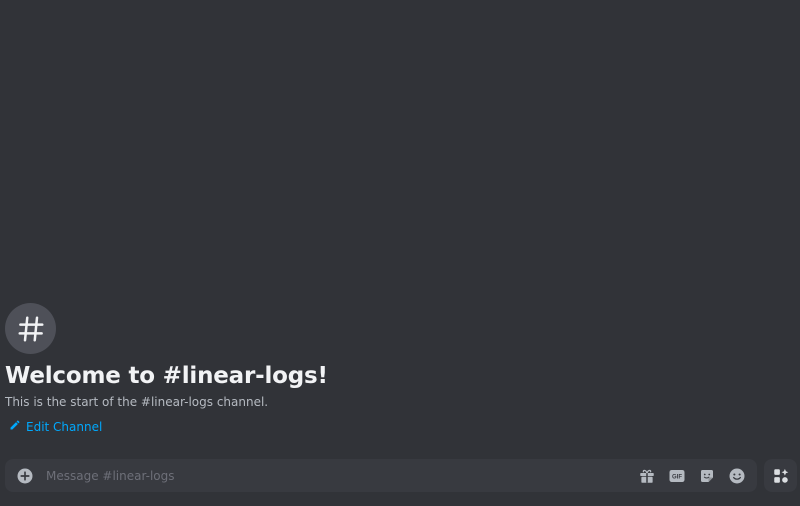 The height and width of the screenshot is (506, 800). I want to click on message-composer: GIF, so click(381, 475).